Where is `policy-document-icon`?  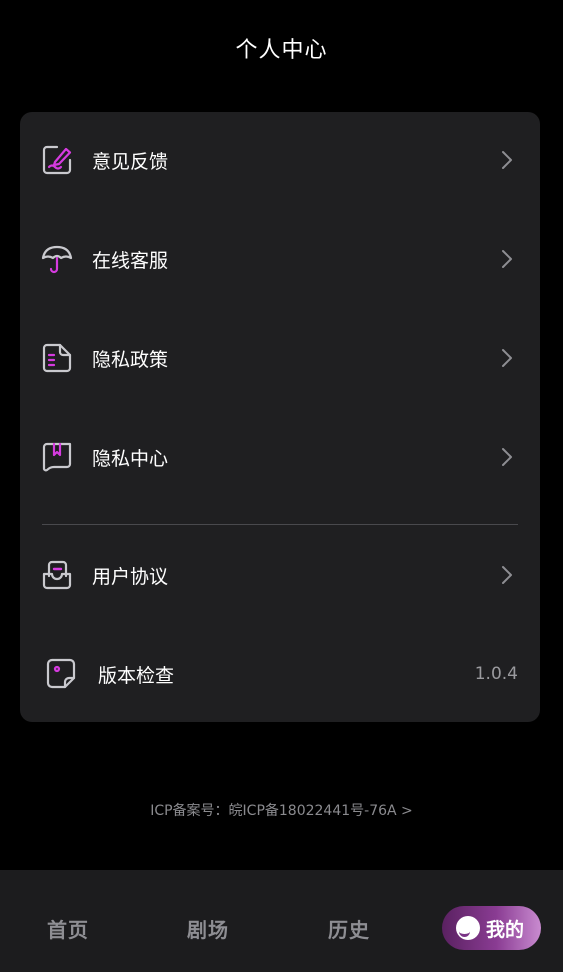
policy-document-icon is located at coordinates (57, 358).